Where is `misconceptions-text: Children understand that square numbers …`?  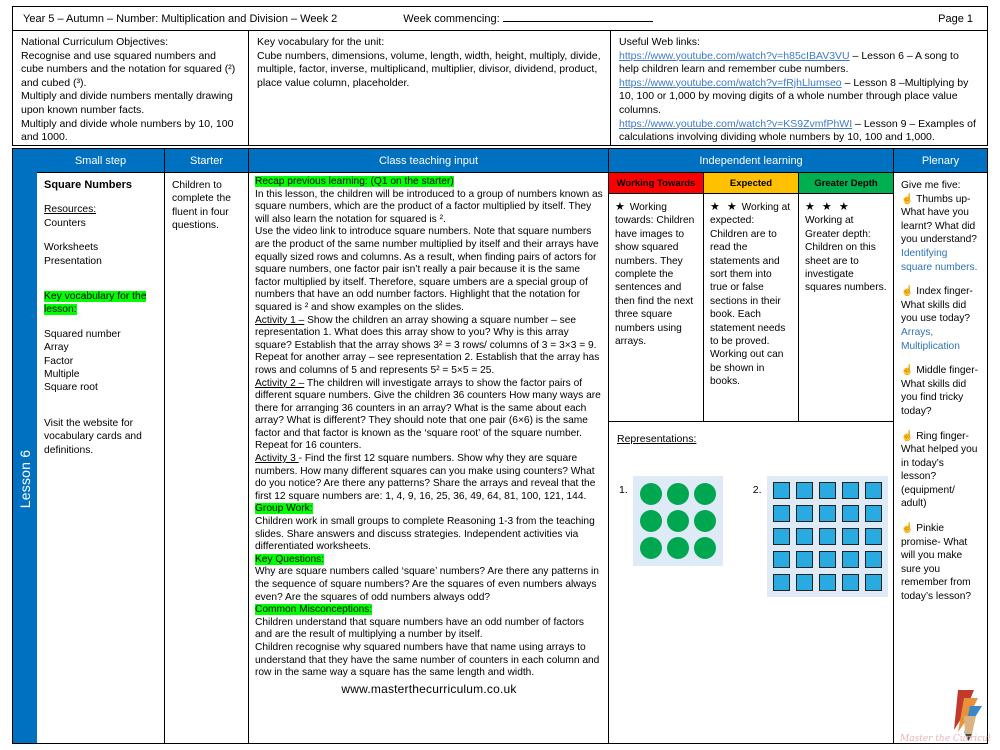
misconceptions-text: Children understand that square numbers … is located at coordinates (420, 628).